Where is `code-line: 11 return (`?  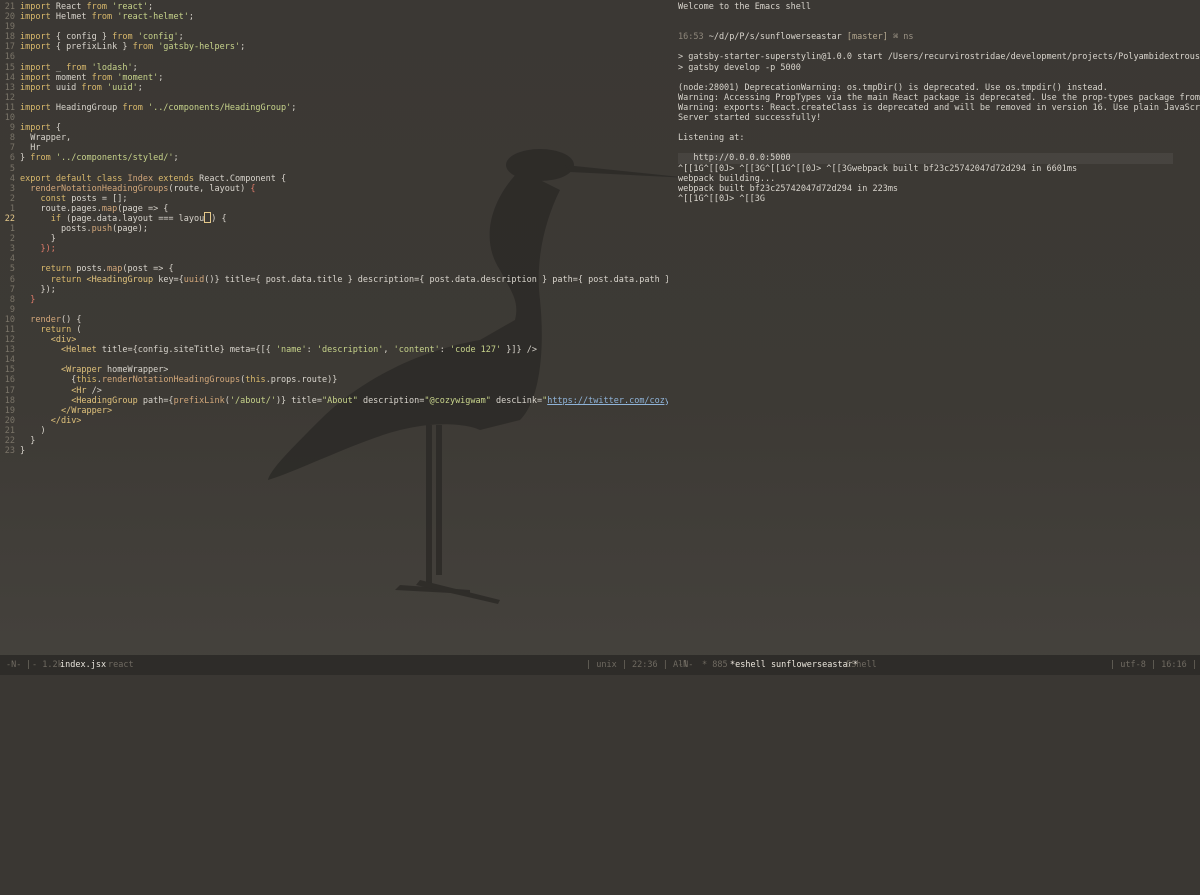
code-line: 11 return ( is located at coordinates (334, 330).